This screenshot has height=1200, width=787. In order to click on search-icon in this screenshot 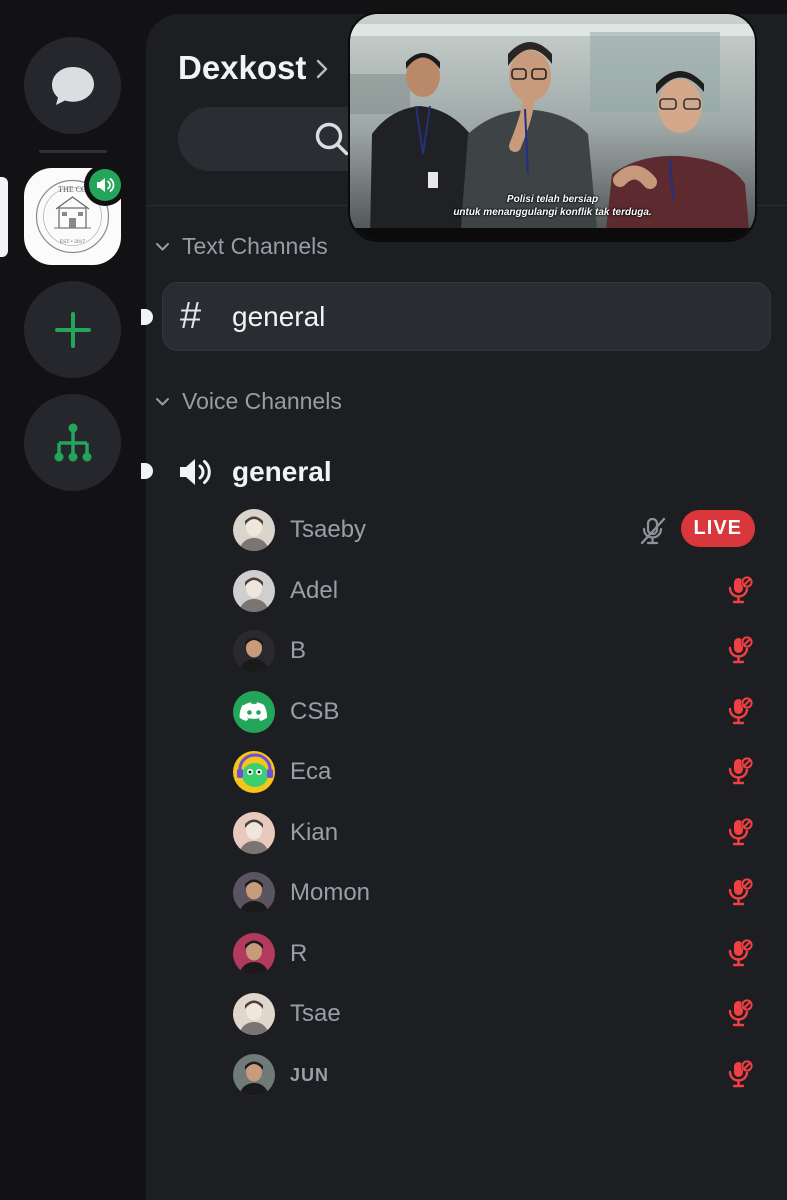, I will do `click(332, 139)`.